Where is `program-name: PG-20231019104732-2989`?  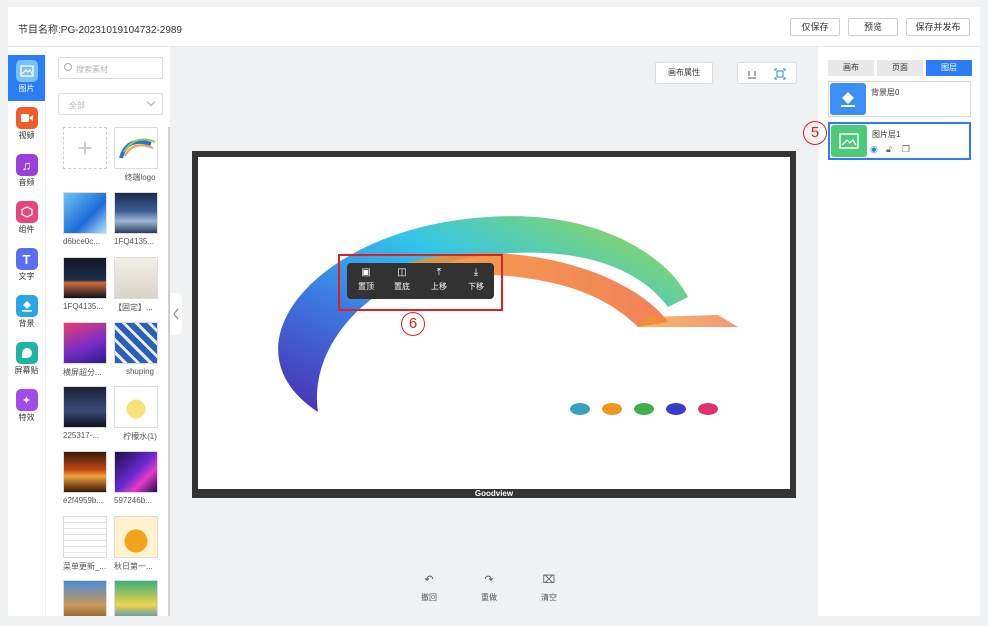 program-name: PG-20231019104732-2989 is located at coordinates (121, 30).